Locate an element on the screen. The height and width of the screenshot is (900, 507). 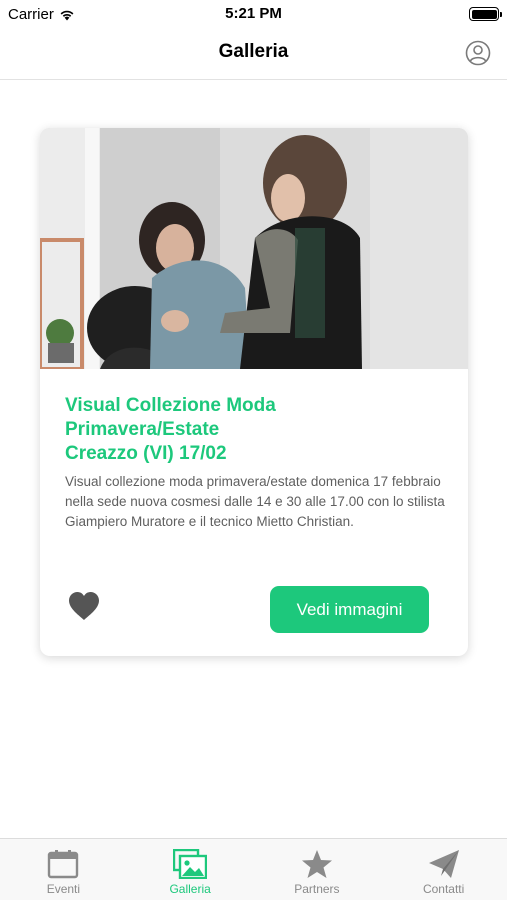
star-icon is located at coordinates (316, 864).